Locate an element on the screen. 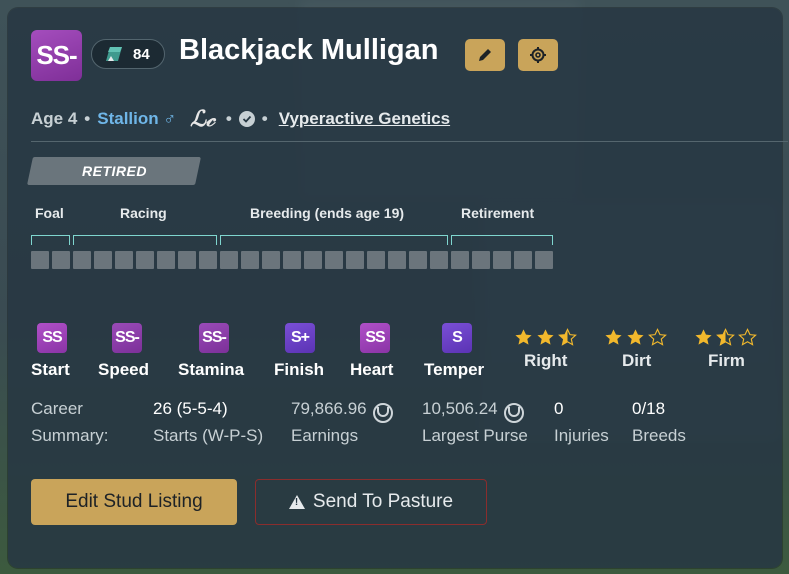  attribute-grade-temper: S is located at coordinates (457, 338).